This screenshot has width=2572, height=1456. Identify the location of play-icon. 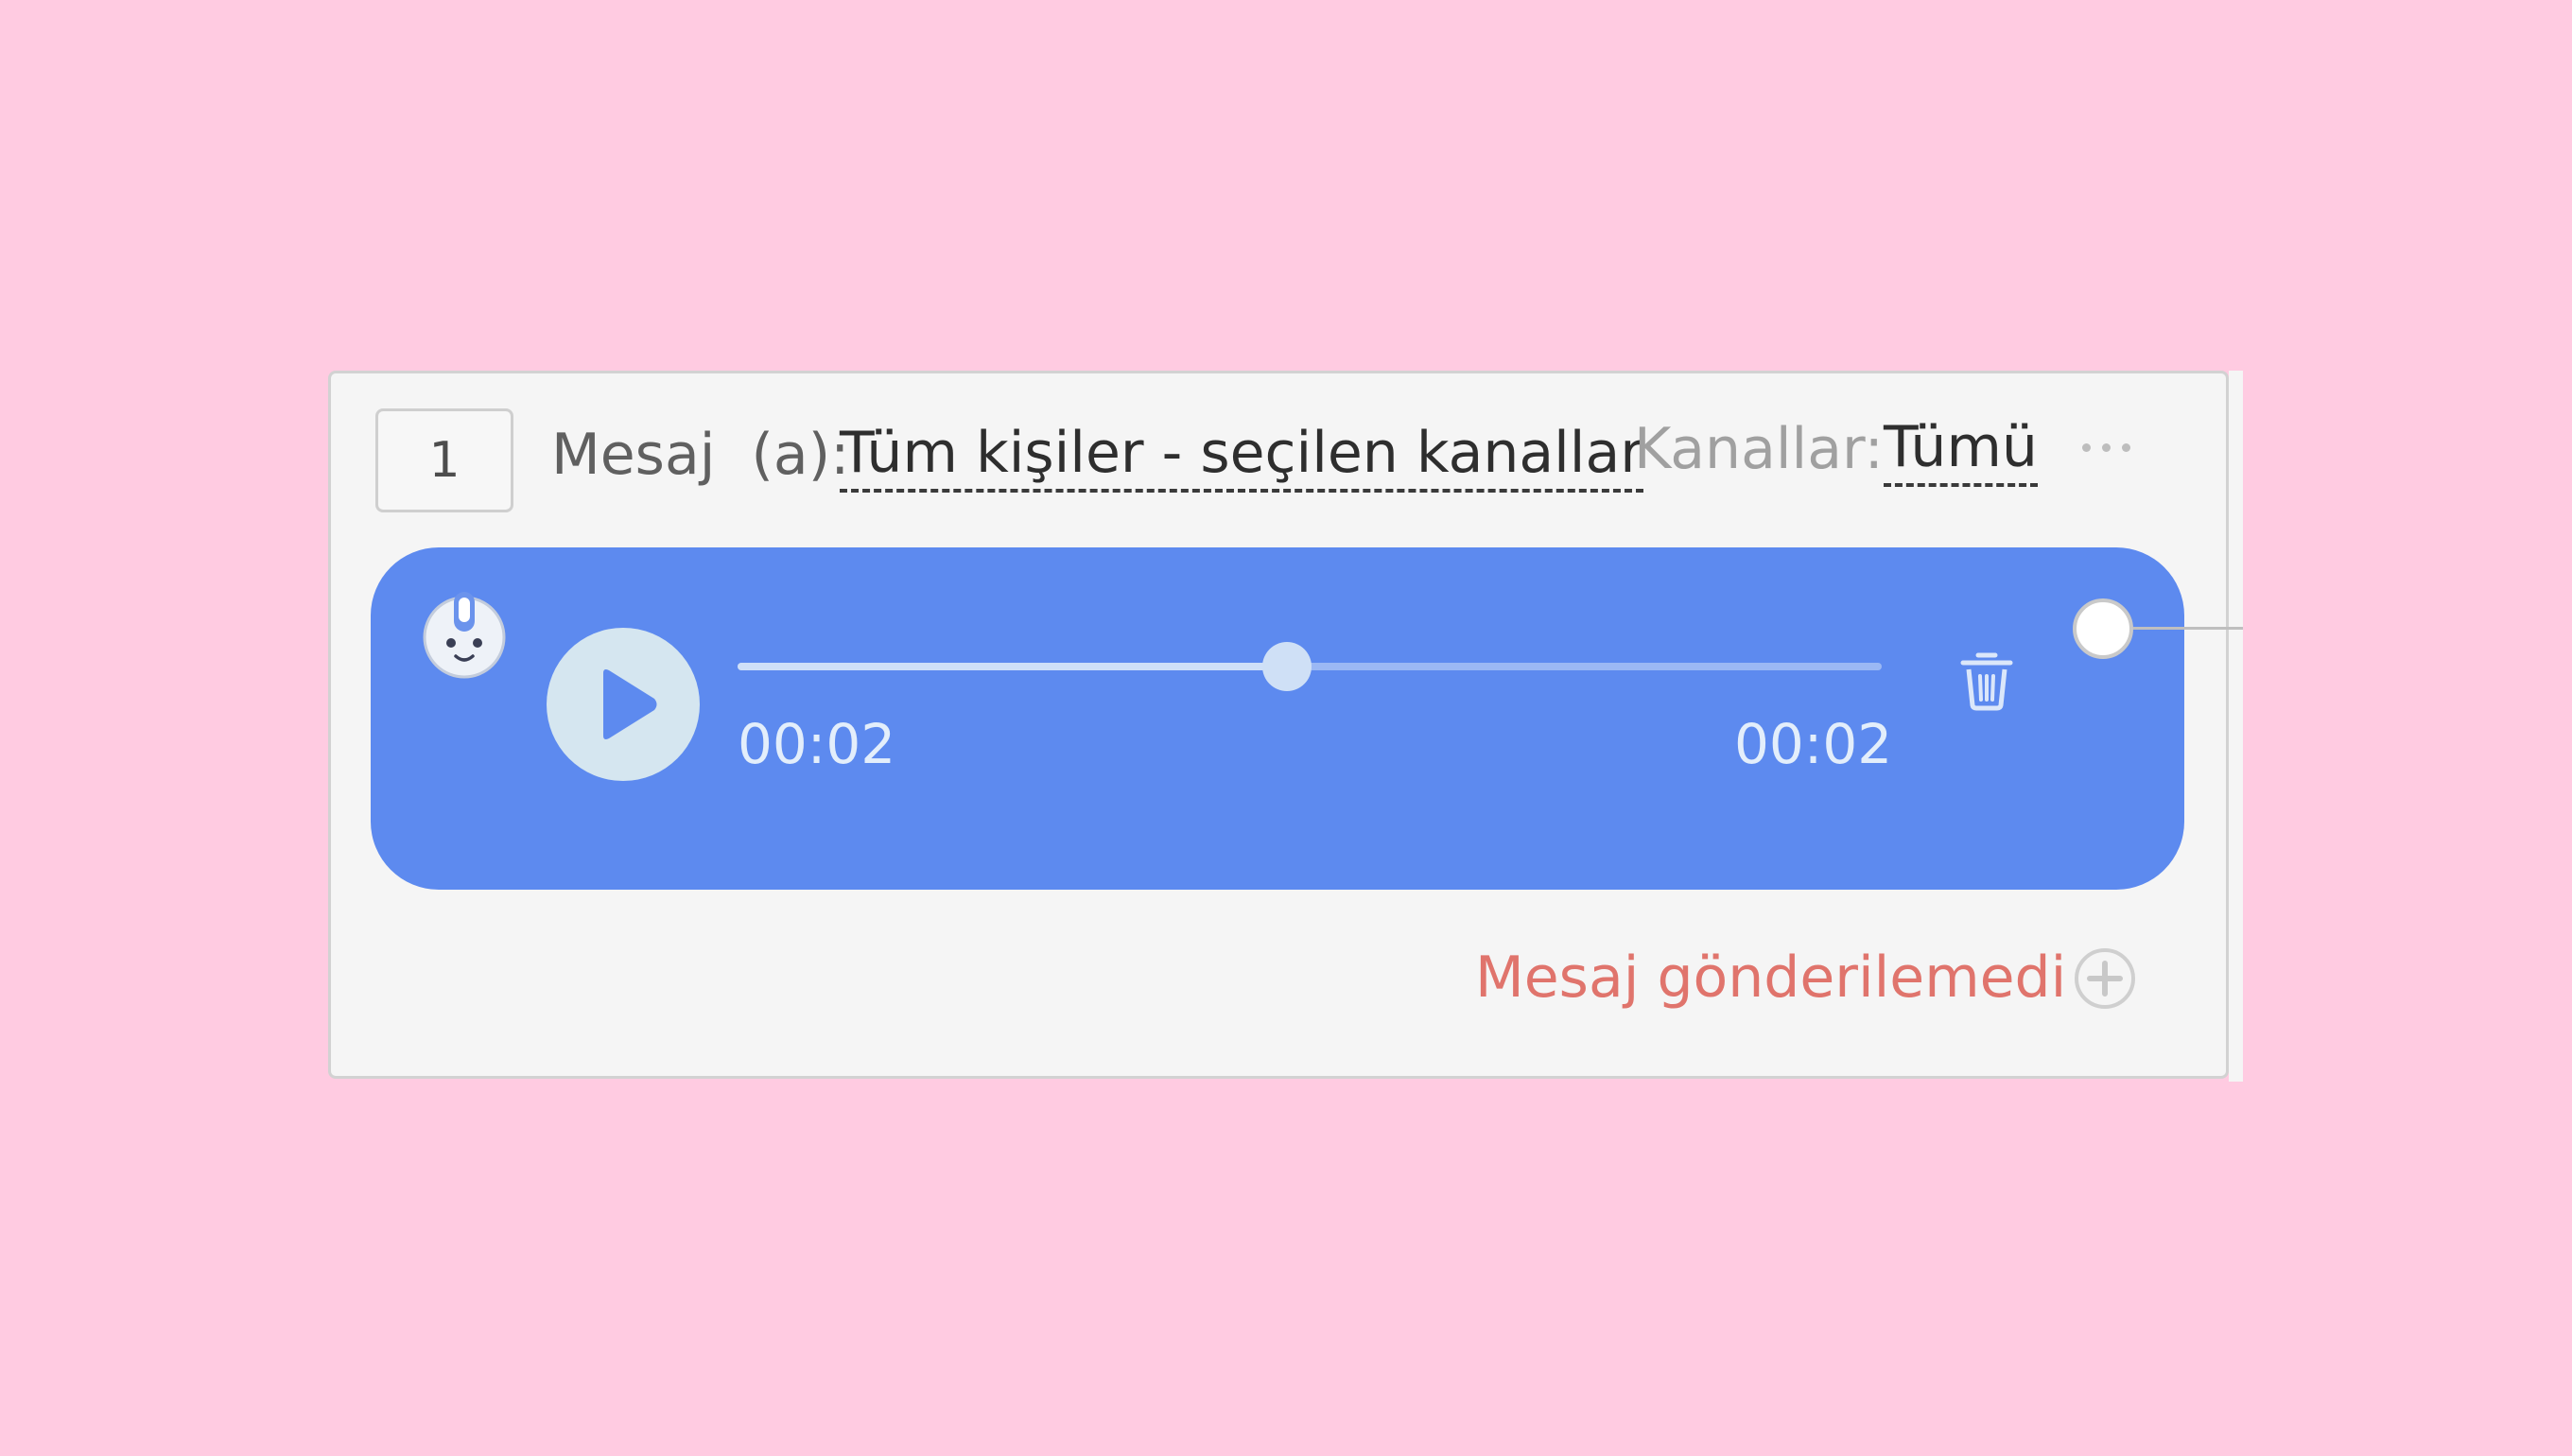
(630, 704).